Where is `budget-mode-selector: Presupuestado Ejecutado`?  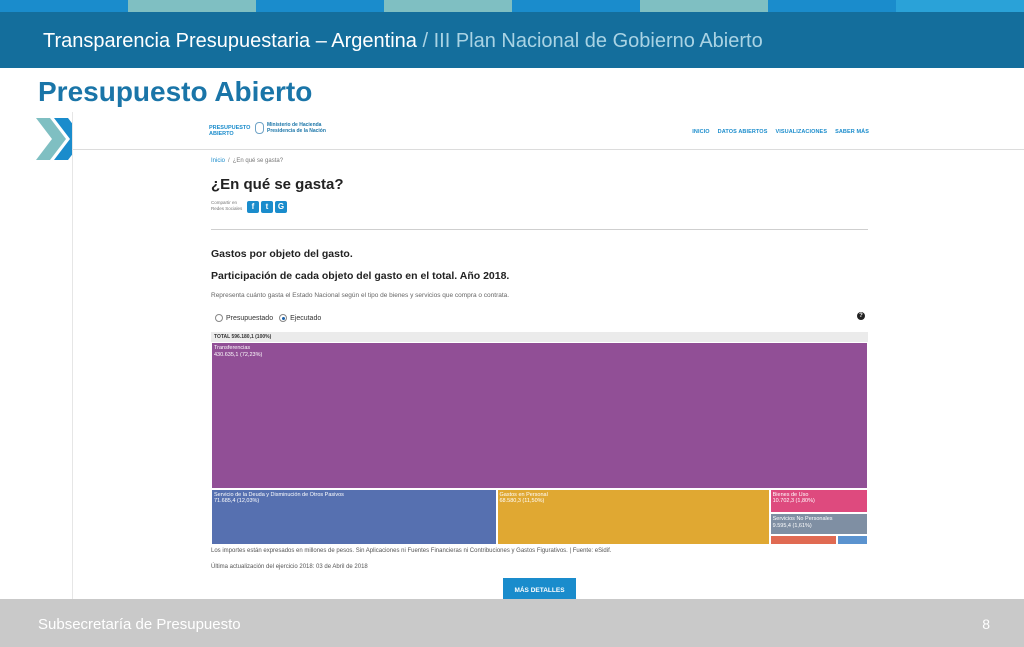
budget-mode-selector: Presupuestado Ejecutado is located at coordinates (271, 318).